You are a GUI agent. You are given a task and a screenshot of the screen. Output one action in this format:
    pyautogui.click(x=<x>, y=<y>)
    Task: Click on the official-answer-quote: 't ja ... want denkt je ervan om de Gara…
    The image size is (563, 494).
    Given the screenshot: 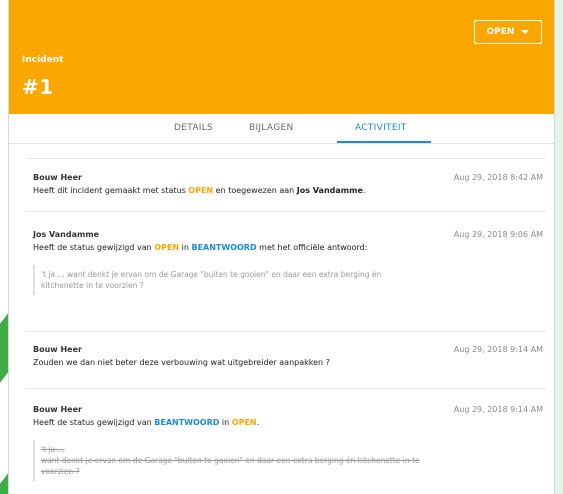 What is the action you would take?
    pyautogui.click(x=285, y=280)
    